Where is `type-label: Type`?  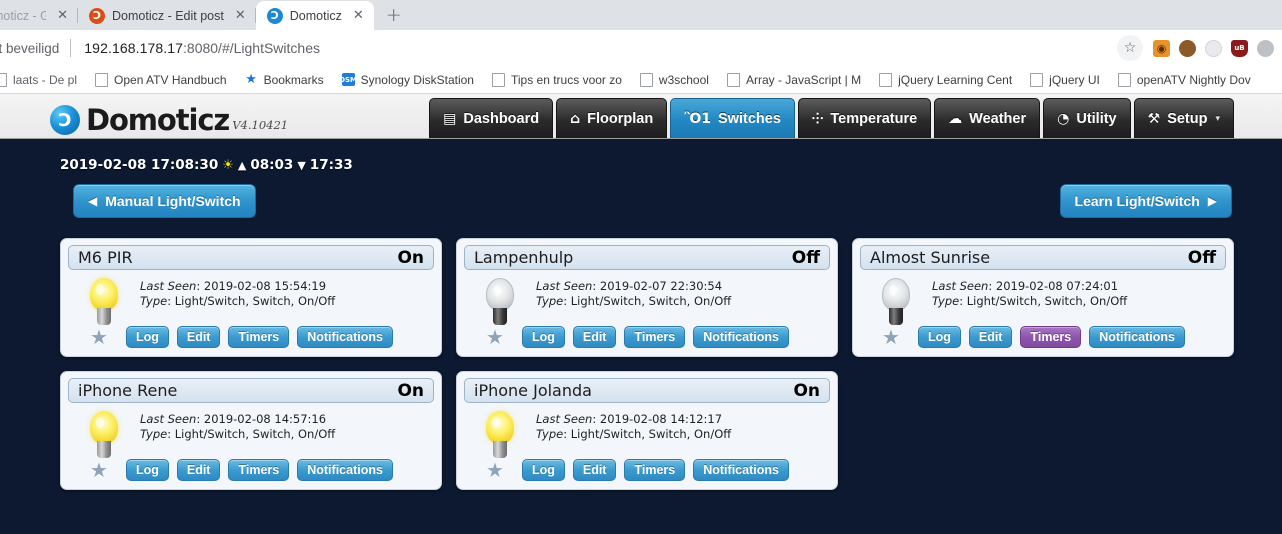 type-label: Type is located at coordinates (946, 301).